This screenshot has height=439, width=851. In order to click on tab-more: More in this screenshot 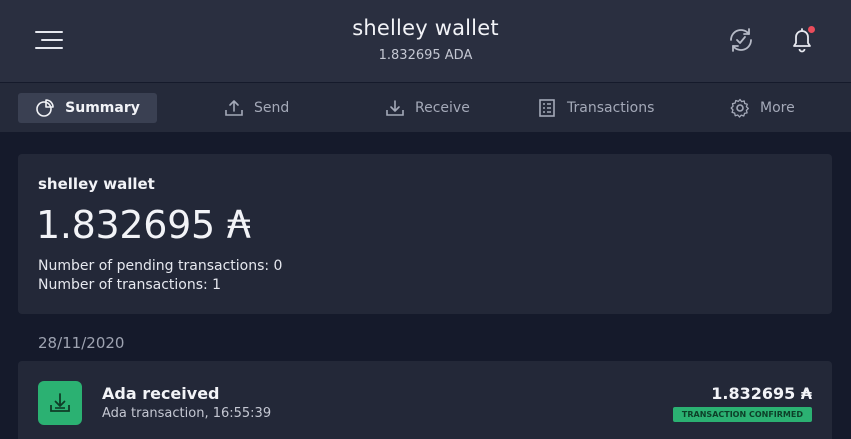, I will do `click(762, 108)`.